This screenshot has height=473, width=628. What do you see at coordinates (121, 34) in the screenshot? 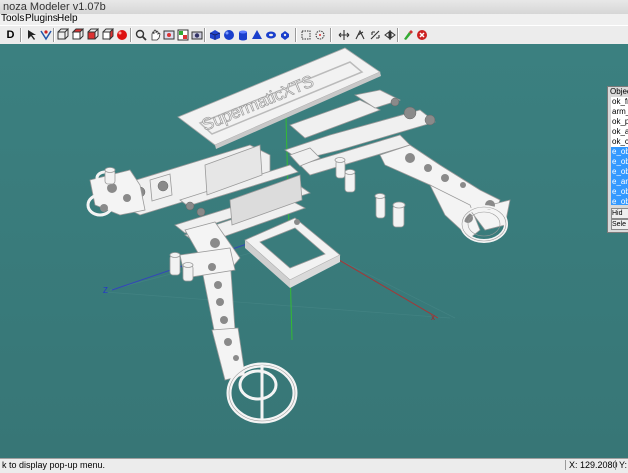
I see `render-sphere-icon` at bounding box center [121, 34].